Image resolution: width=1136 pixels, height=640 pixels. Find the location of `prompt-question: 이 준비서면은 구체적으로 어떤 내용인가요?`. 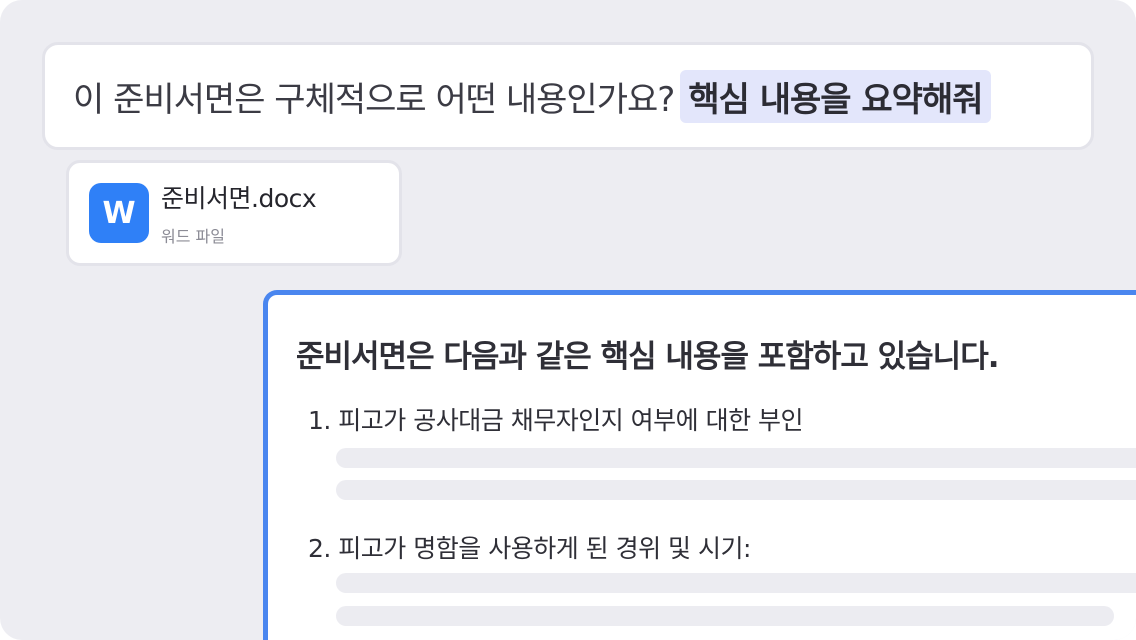

prompt-question: 이 준비서면은 구체적으로 어떤 내용인가요? is located at coordinates (374, 99).